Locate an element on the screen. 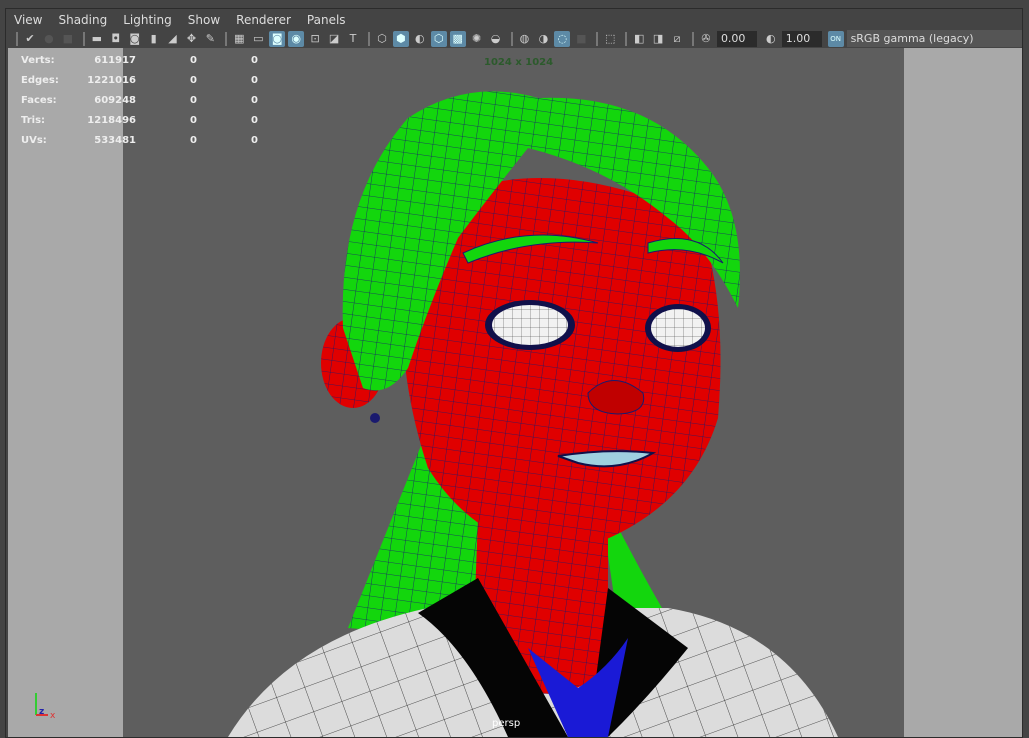 The image size is (1029, 738). use-all-lights-icon: ✺ is located at coordinates (477, 39).